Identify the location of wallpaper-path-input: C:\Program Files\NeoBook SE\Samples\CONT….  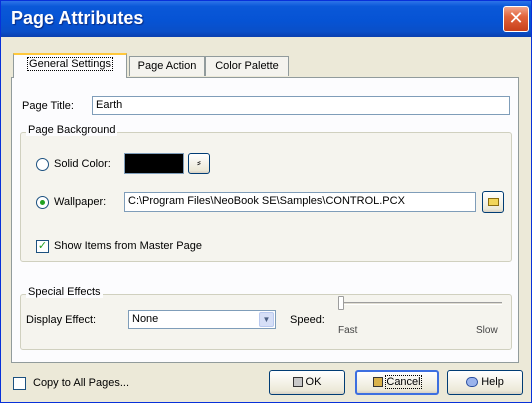
(300, 202).